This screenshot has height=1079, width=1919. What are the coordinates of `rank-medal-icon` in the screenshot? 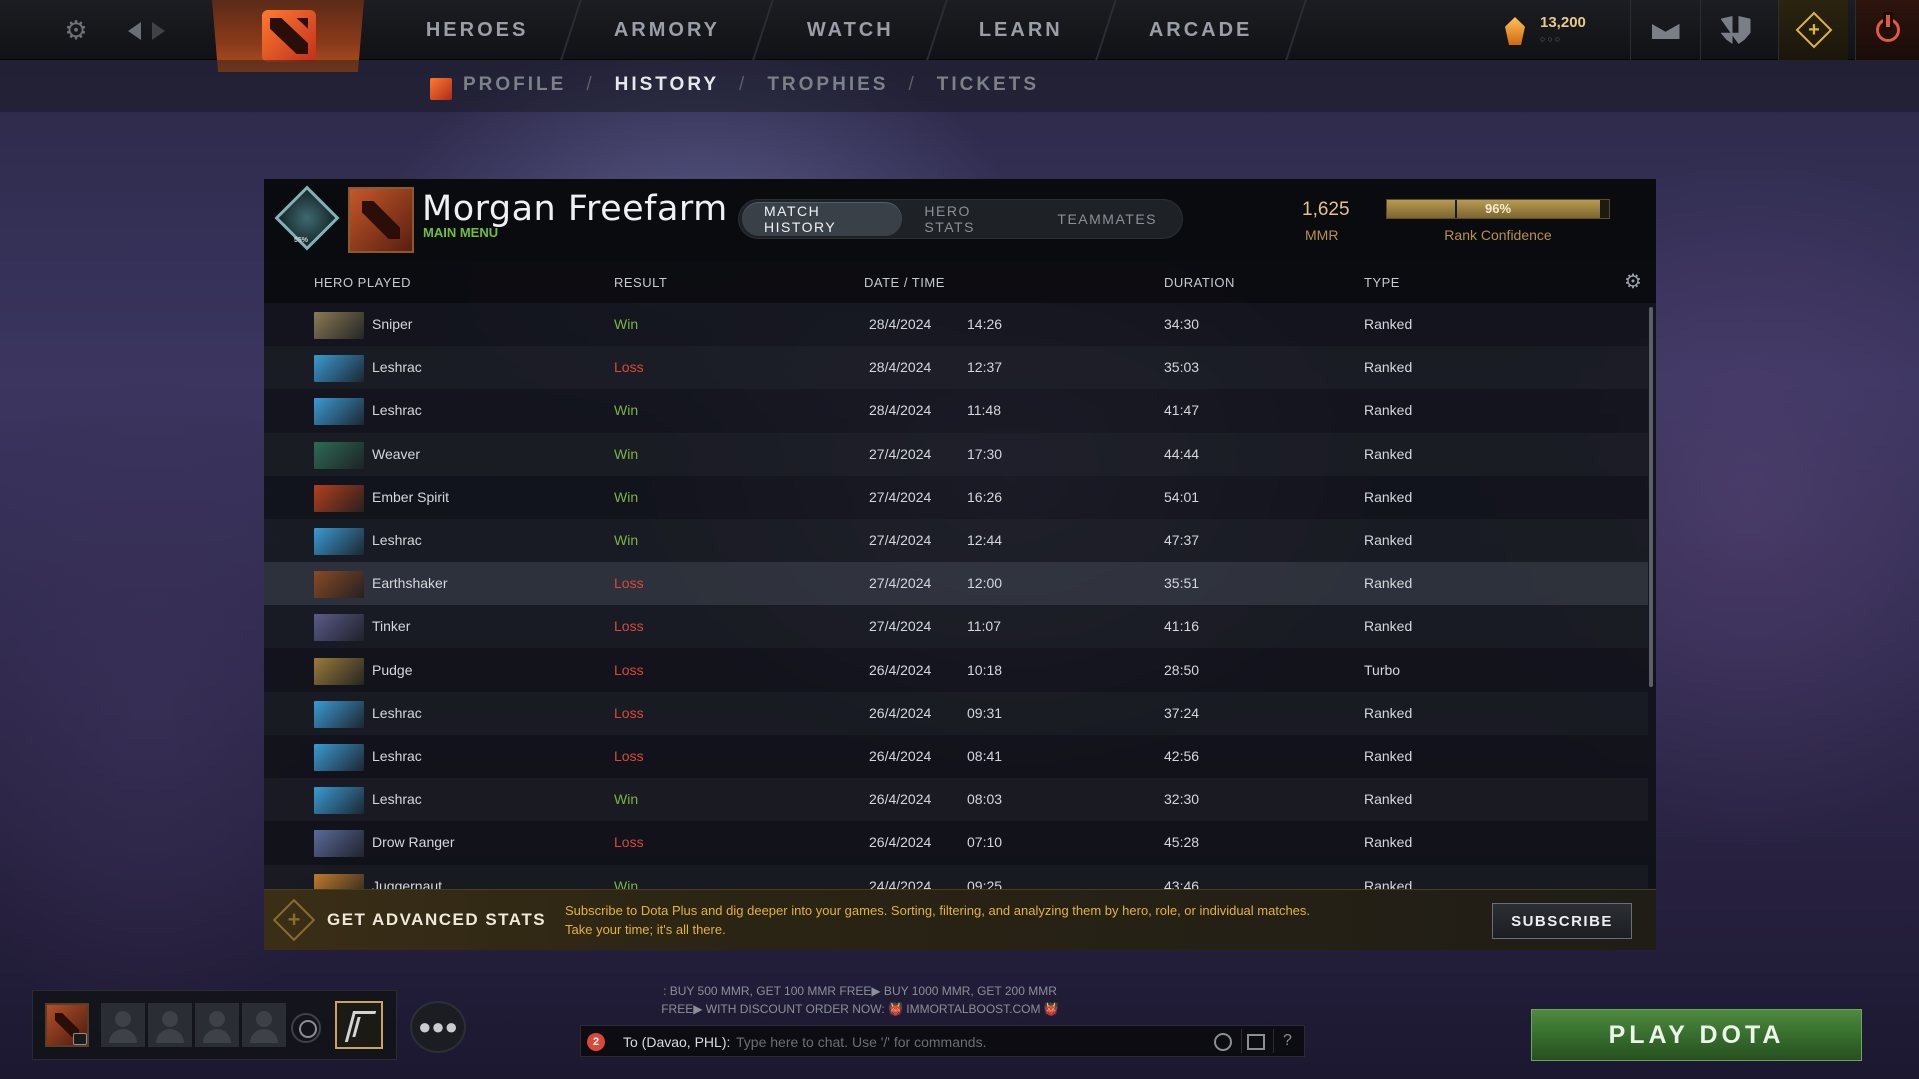 It's located at (305, 217).